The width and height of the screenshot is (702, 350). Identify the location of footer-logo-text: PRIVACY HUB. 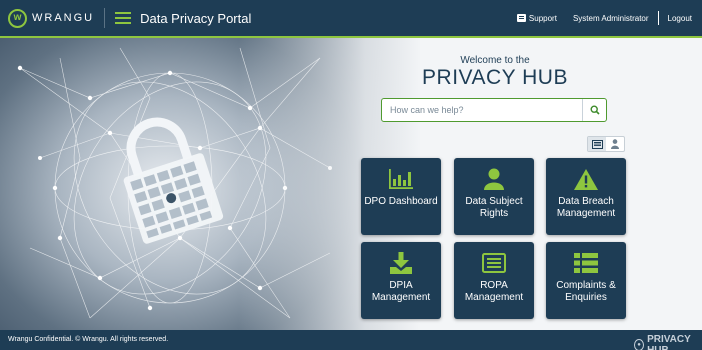
(669, 342).